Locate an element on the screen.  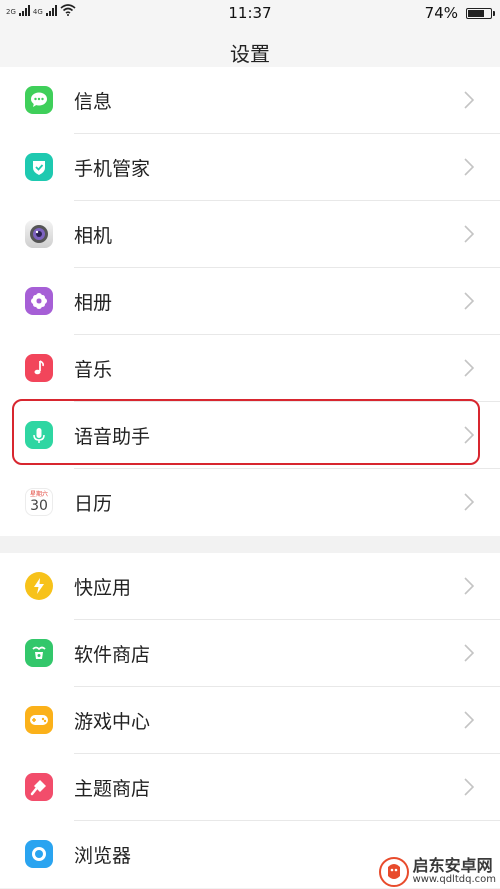
settings-item-label: 游戏中心 is located at coordinates (112, 722).